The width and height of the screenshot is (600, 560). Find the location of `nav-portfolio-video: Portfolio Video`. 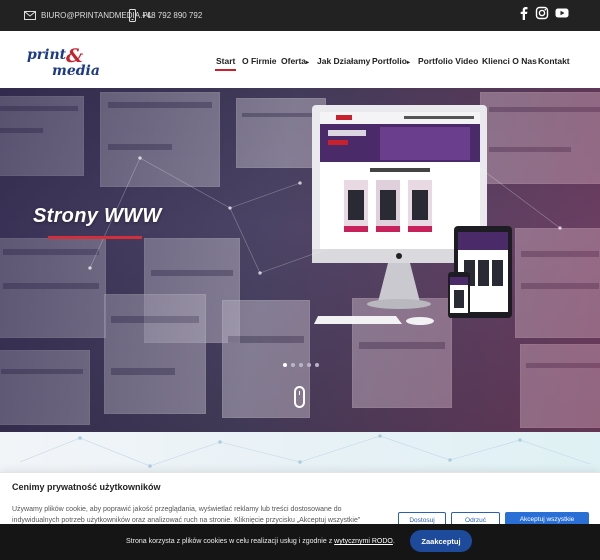

nav-portfolio-video: Portfolio Video is located at coordinates (448, 61).